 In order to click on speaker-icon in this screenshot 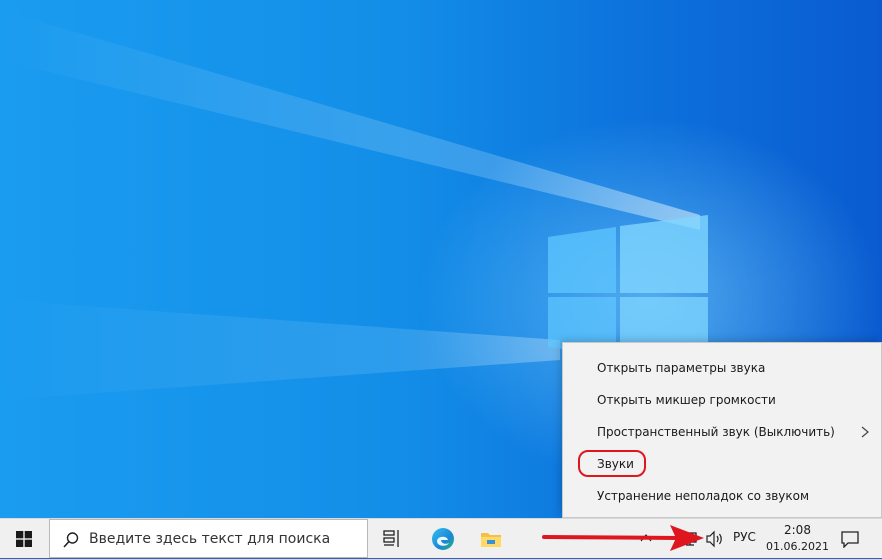, I will do `click(715, 539)`.